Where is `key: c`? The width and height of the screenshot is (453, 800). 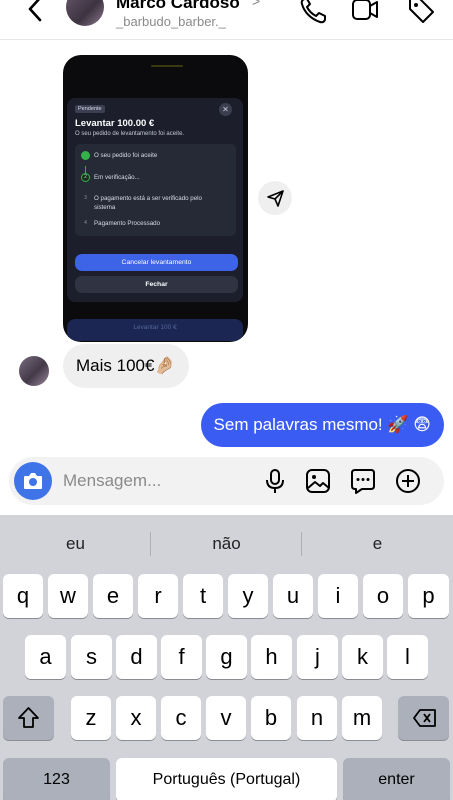 key: c is located at coordinates (181, 718).